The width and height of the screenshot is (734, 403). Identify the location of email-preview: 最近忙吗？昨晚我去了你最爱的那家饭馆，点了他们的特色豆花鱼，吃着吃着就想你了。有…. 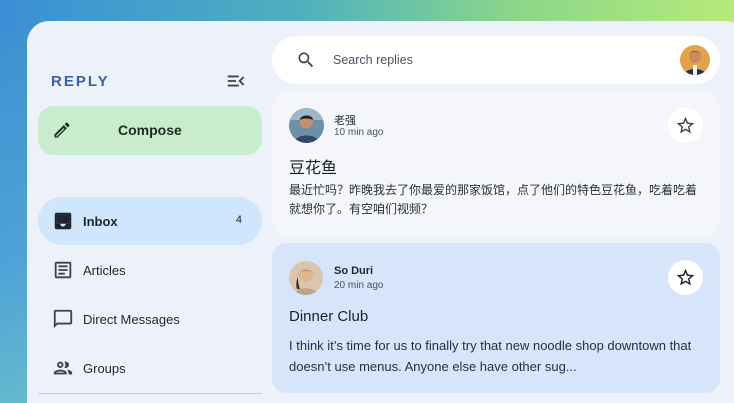
(493, 199).